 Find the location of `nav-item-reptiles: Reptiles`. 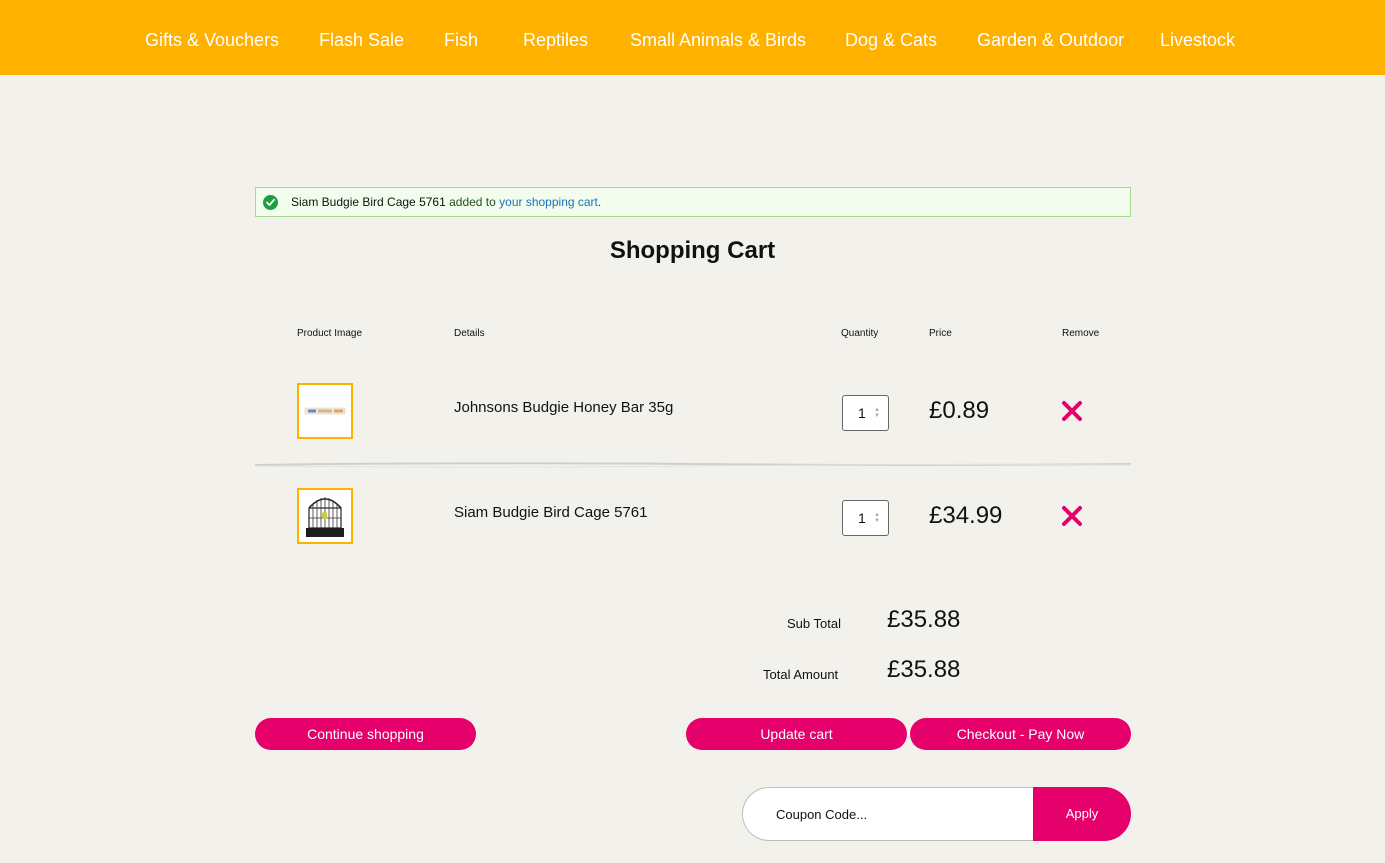

nav-item-reptiles: Reptiles is located at coordinates (555, 40).